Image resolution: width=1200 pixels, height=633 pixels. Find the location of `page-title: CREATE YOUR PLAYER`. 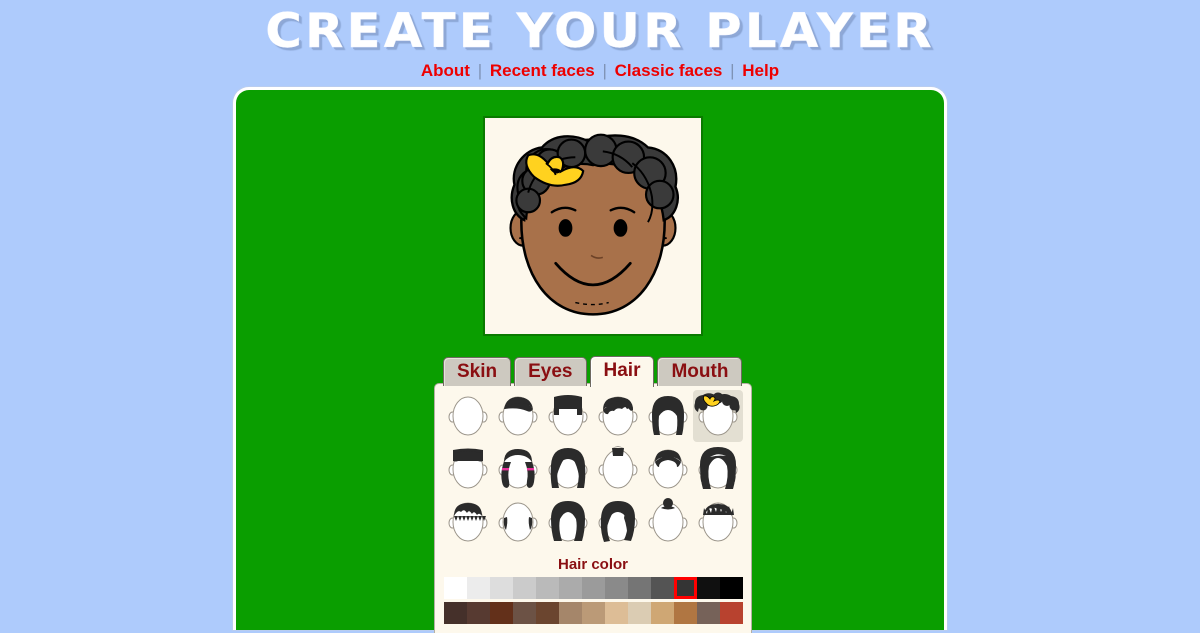

page-title: CREATE YOUR PLAYER is located at coordinates (600, 31).